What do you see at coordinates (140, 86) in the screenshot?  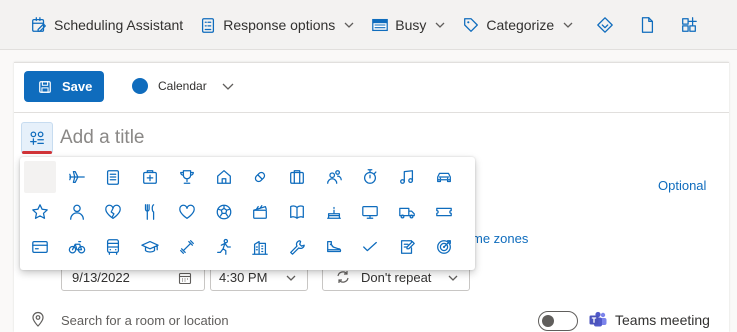 I see `calendar-color-dot` at bounding box center [140, 86].